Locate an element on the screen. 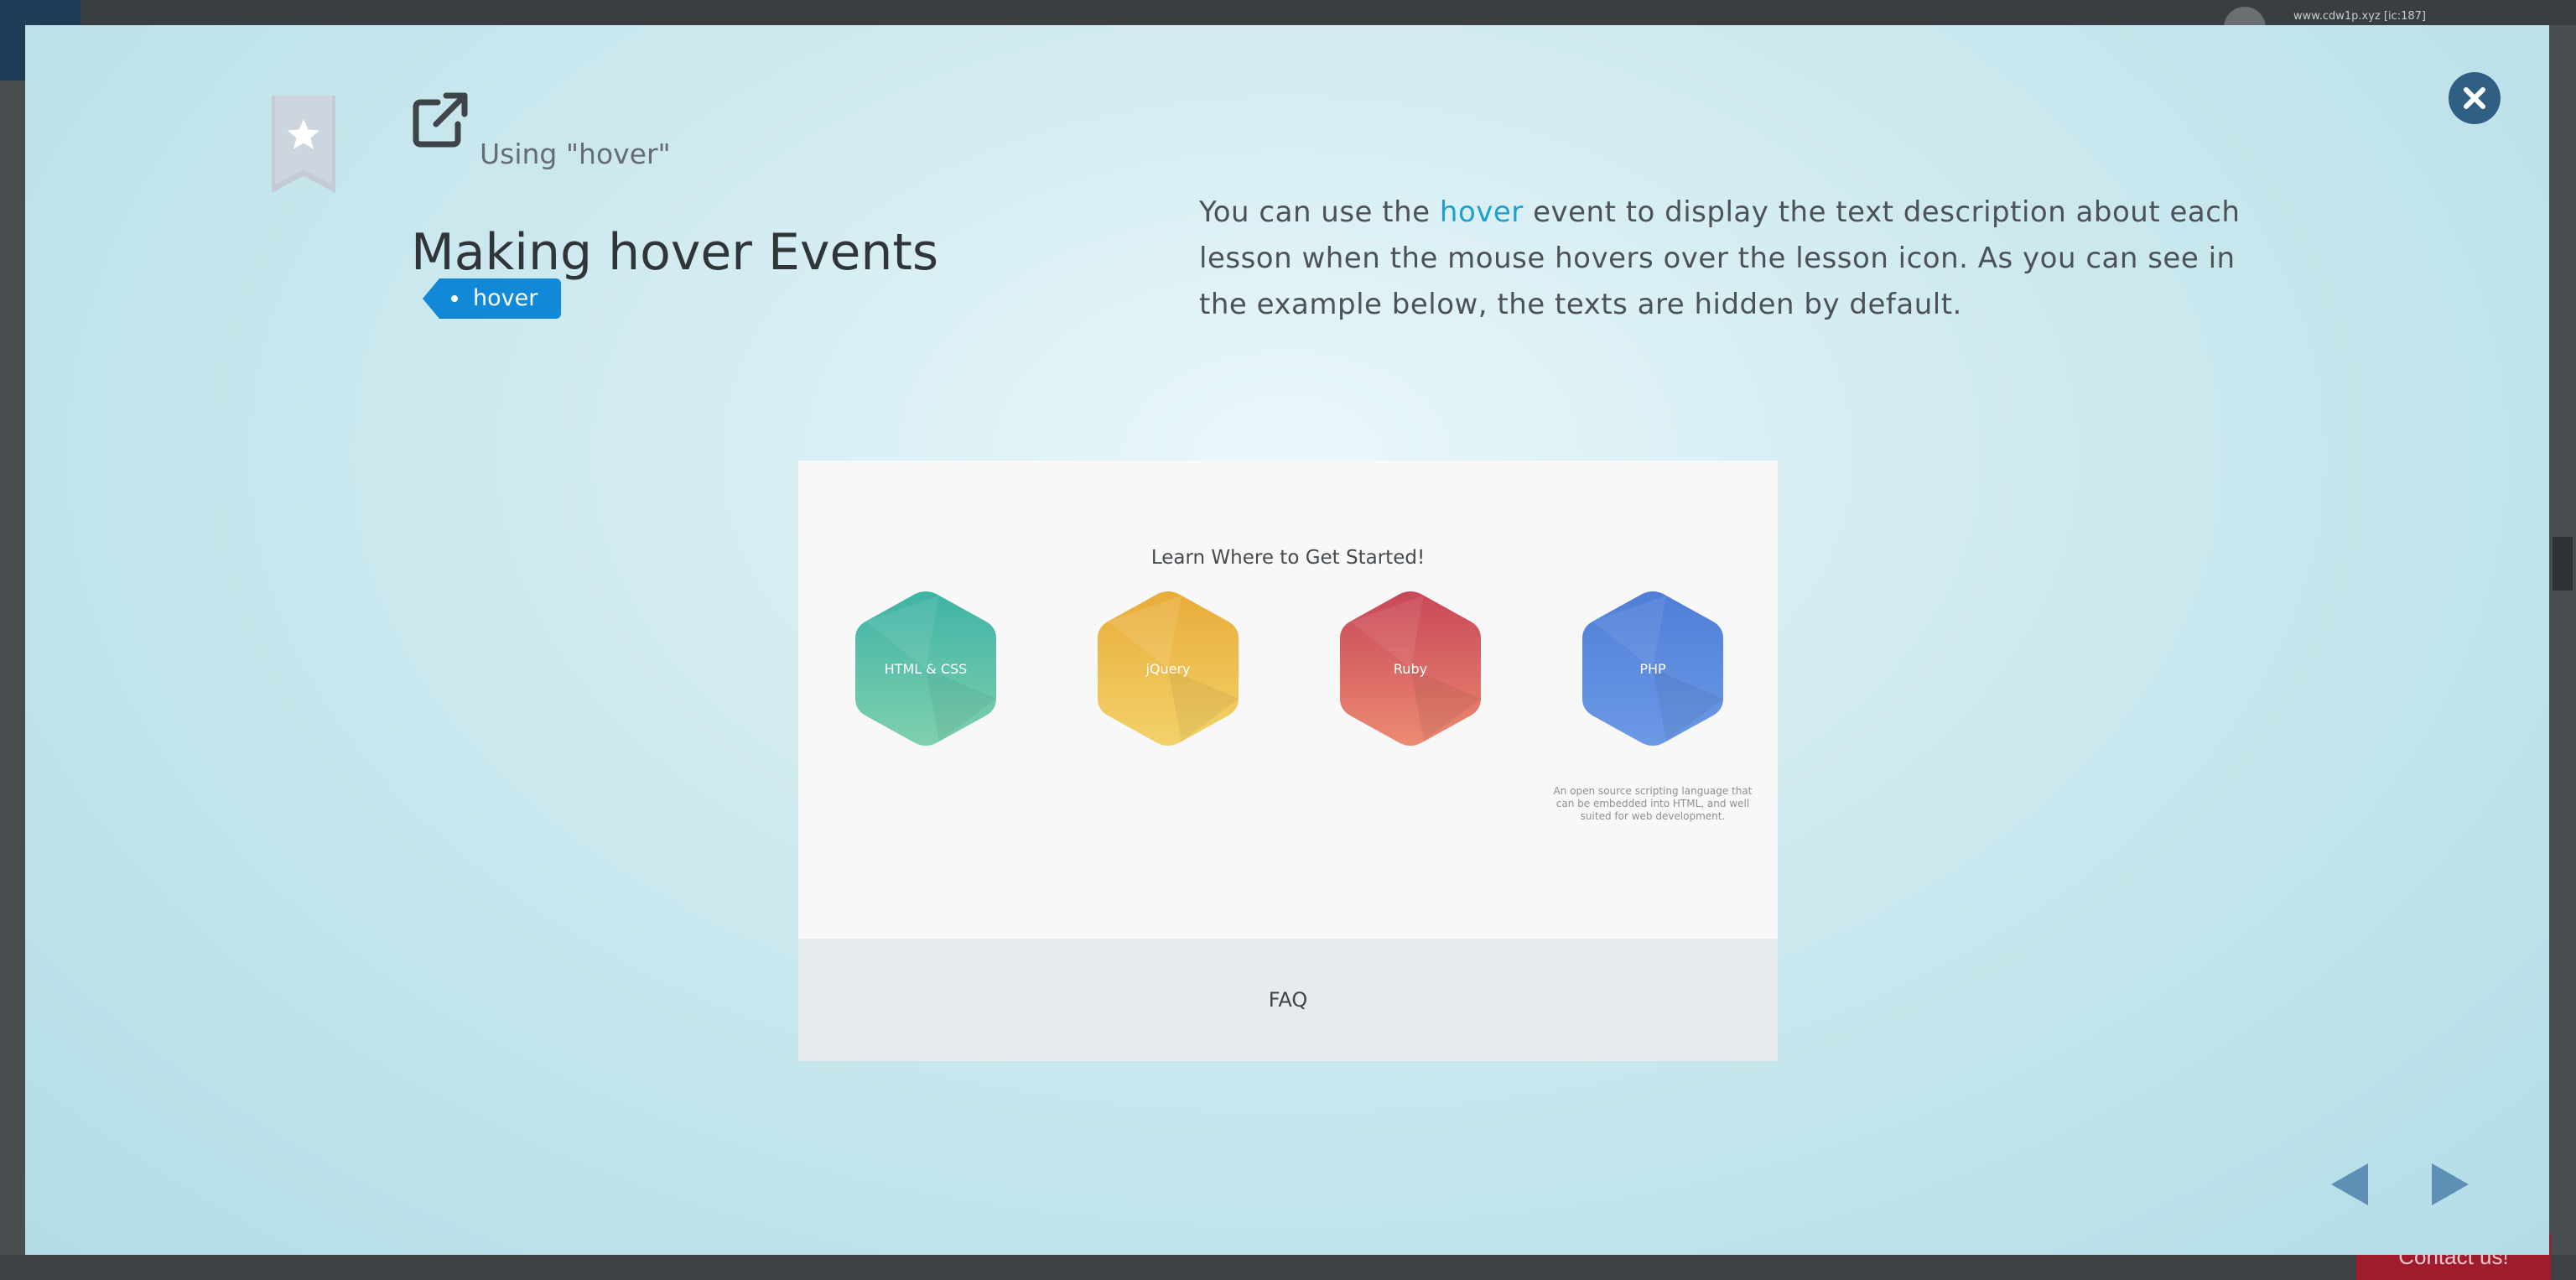  external-link-icon is located at coordinates (440, 120).